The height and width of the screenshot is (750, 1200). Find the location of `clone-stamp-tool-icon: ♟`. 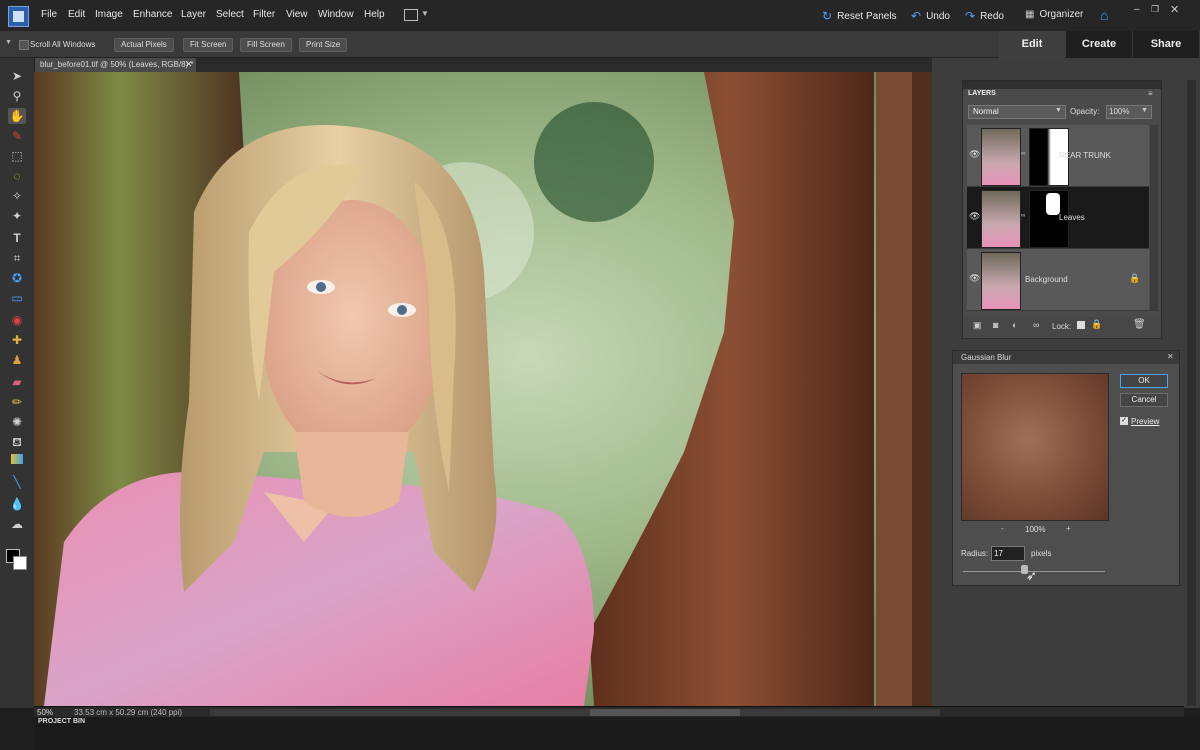

clone-stamp-tool-icon: ♟ is located at coordinates (17, 360).